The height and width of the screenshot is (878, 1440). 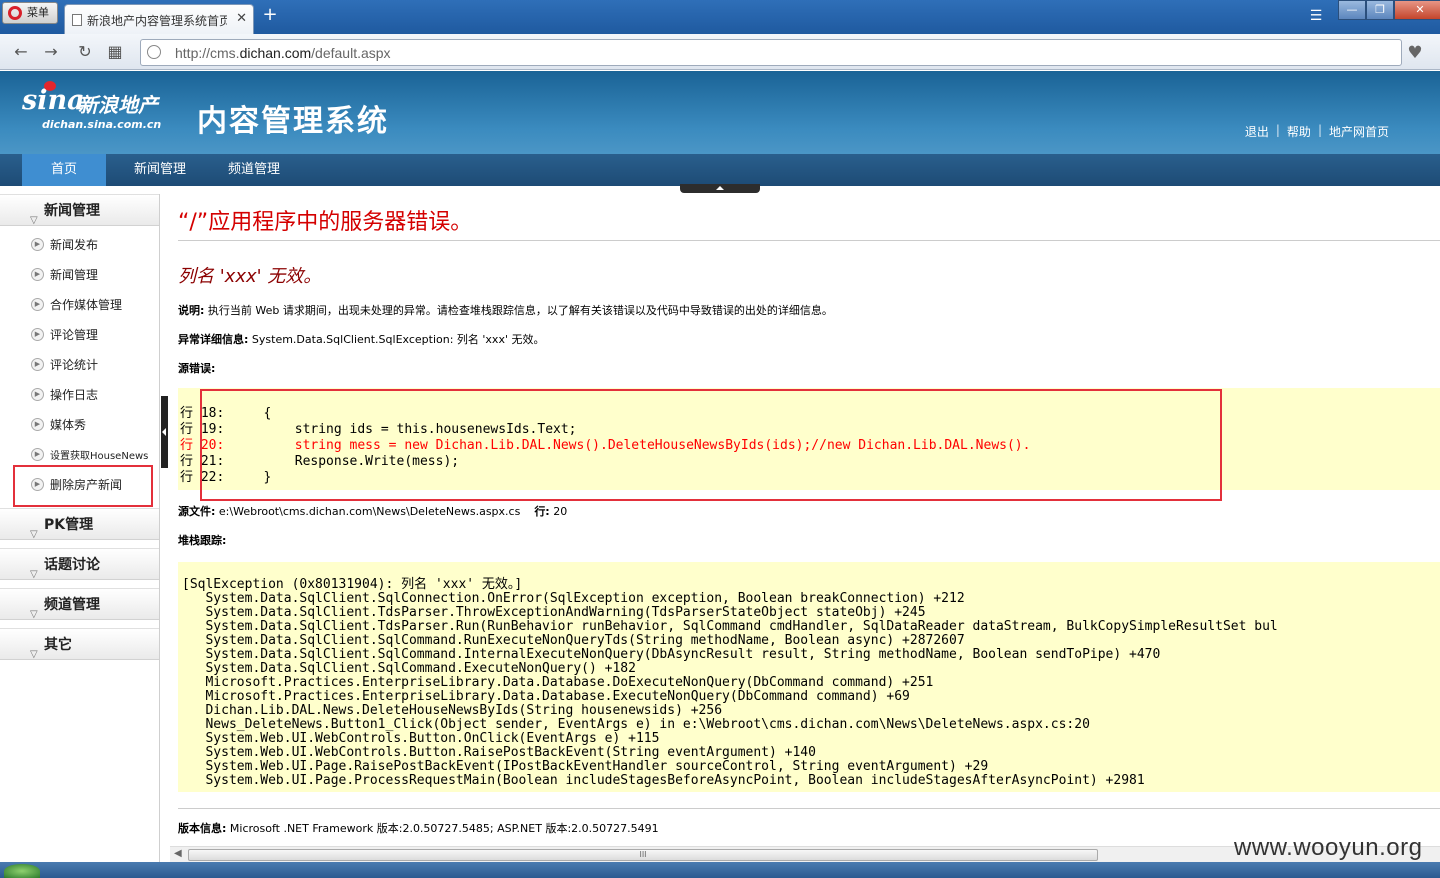 I want to click on error-subtitle: 列名 'xxx' 无效。, so click(x=250, y=276).